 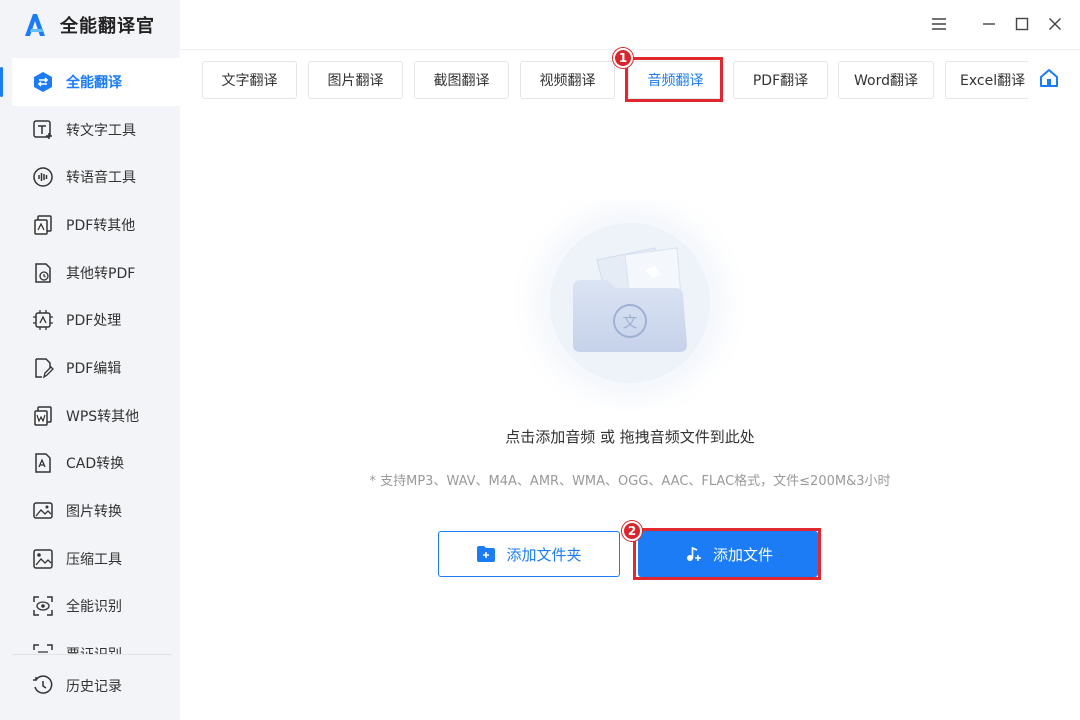 I want to click on pdf-process-icon, so click(x=43, y=320).